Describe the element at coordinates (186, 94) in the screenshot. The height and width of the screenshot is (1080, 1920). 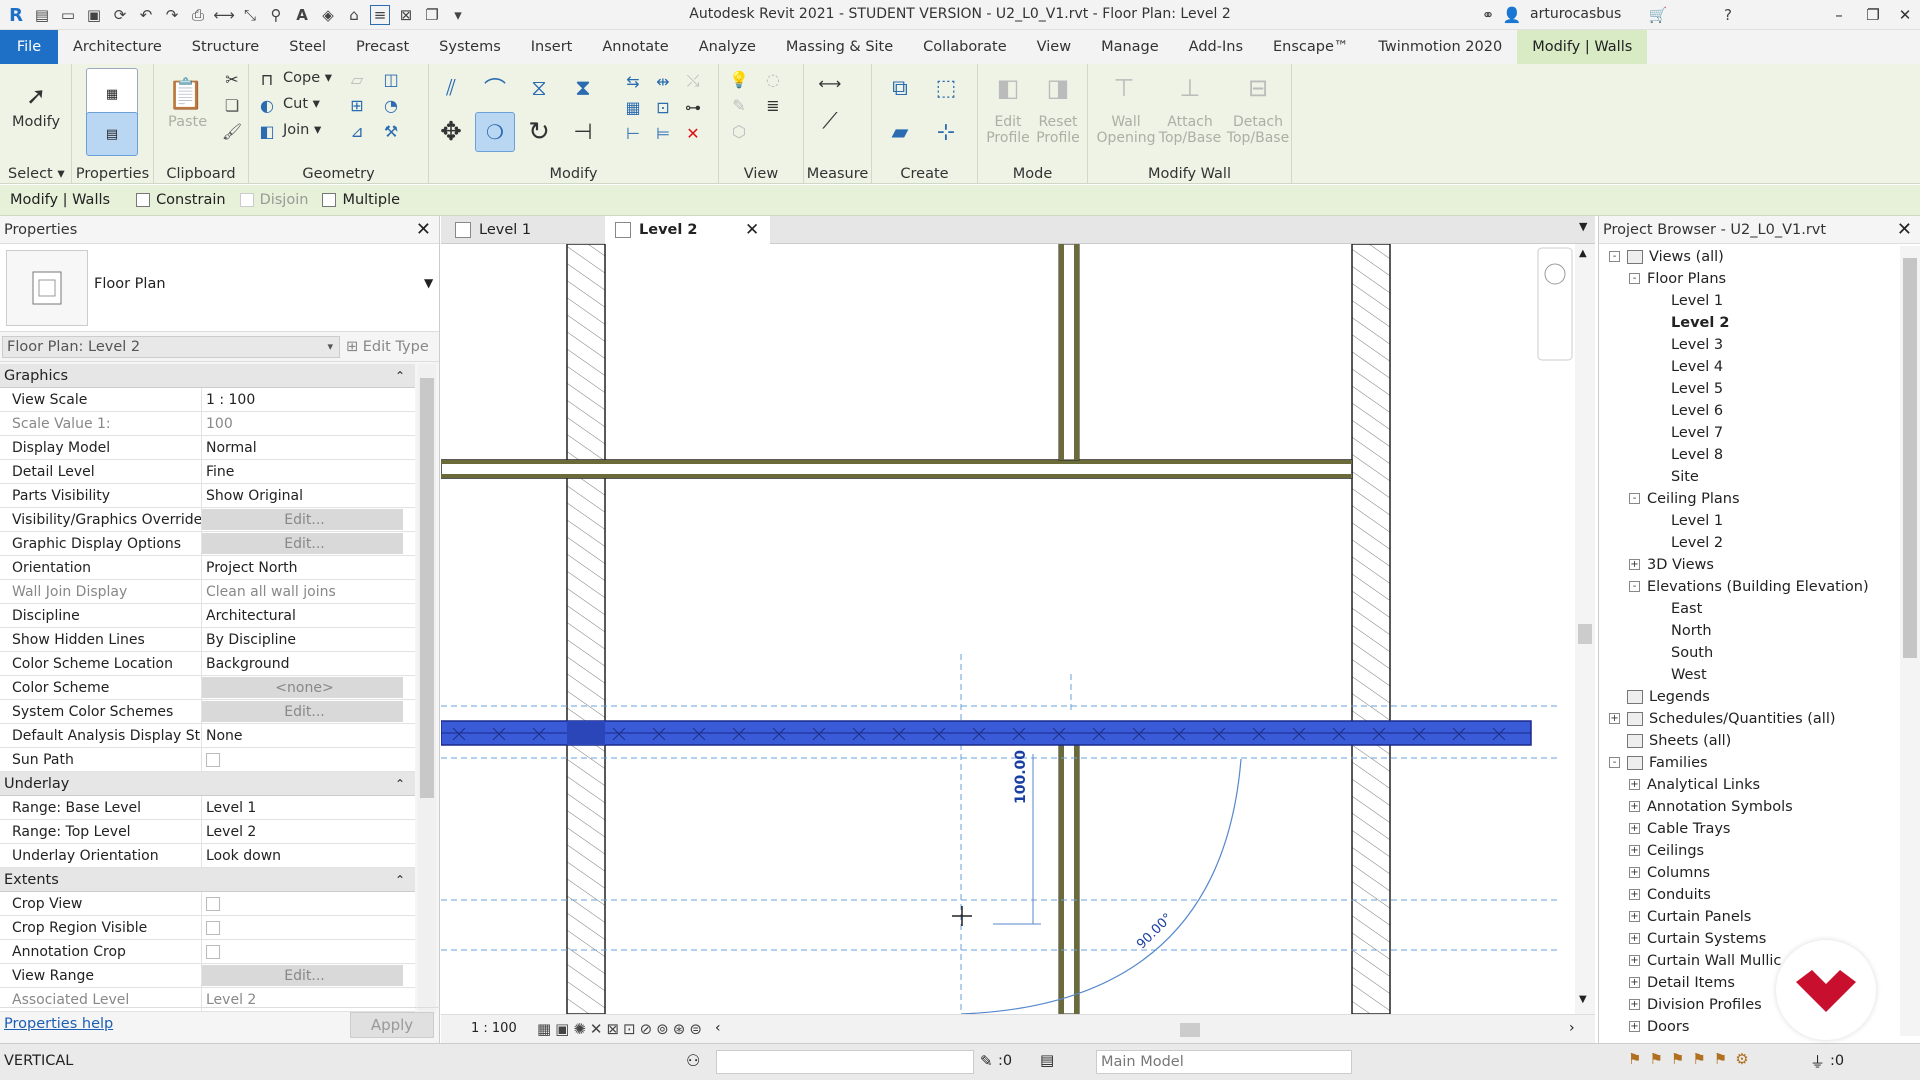
I see `paste-icon: 📋` at that location.